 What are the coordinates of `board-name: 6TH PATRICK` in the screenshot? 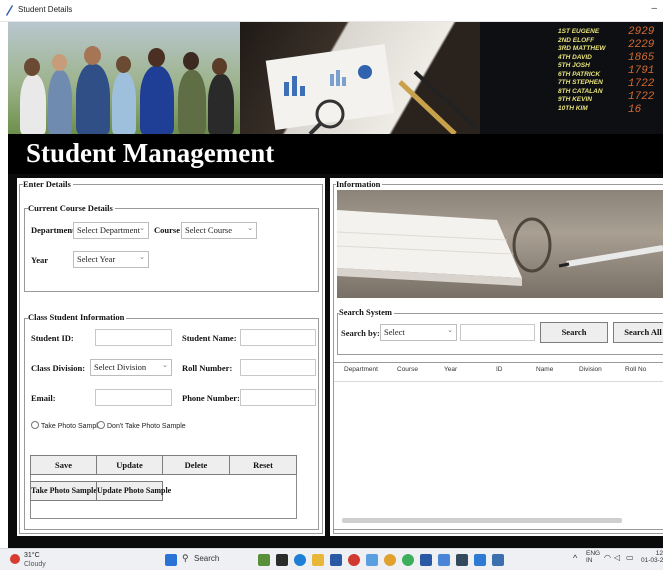 It's located at (579, 74).